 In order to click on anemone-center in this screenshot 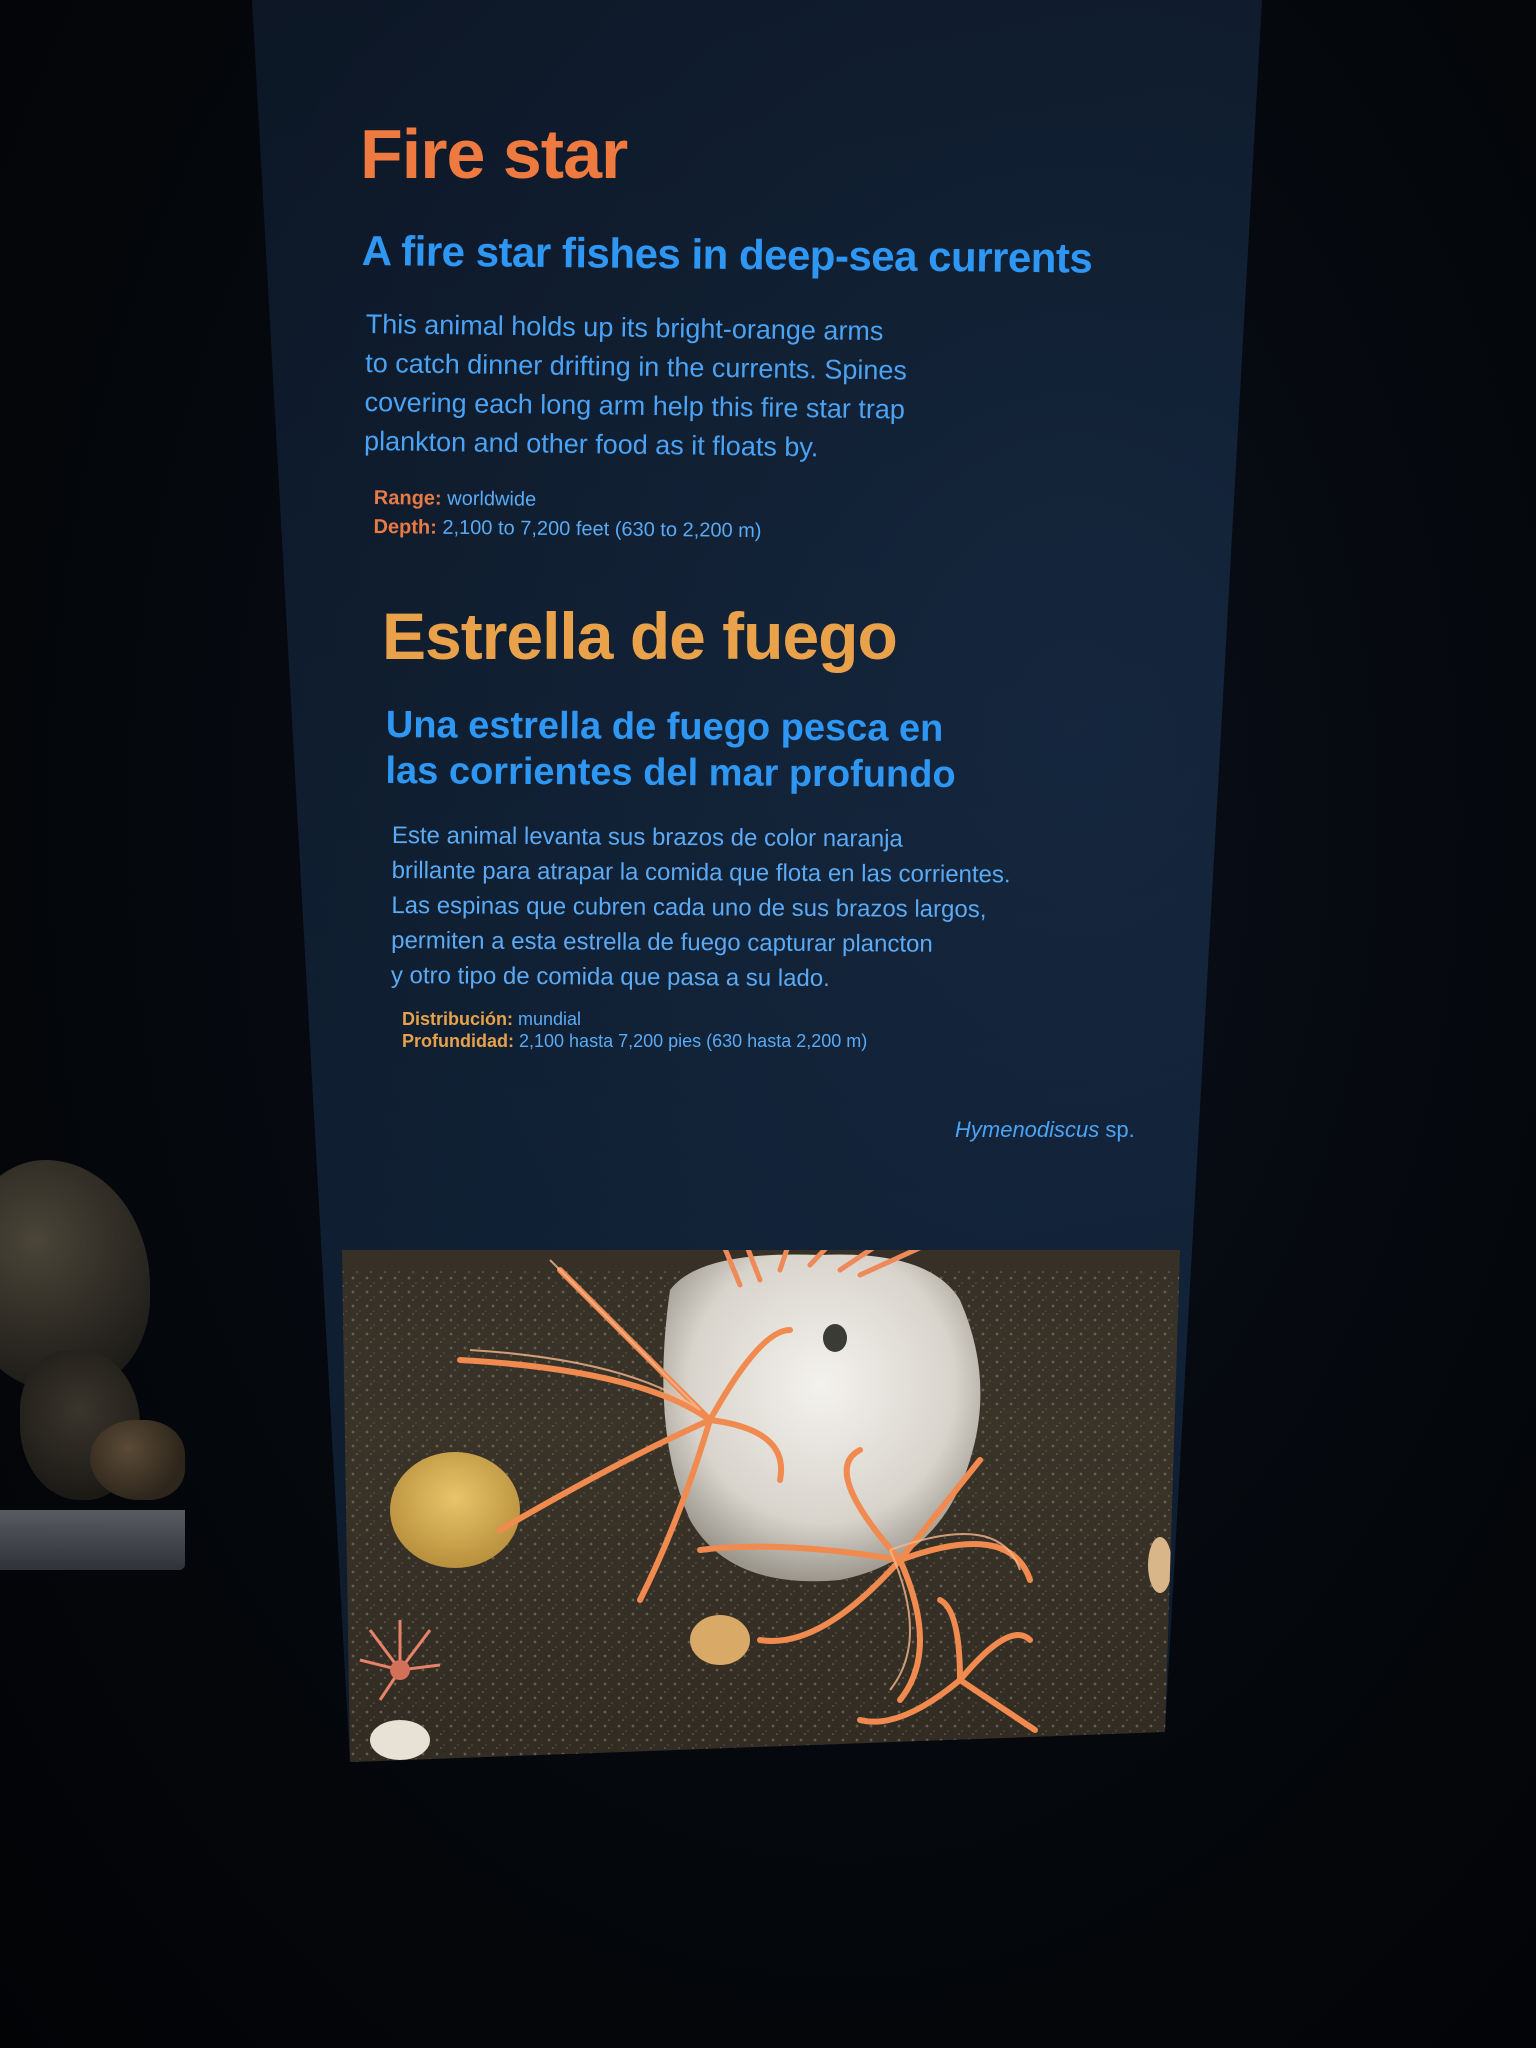, I will do `click(400, 1670)`.